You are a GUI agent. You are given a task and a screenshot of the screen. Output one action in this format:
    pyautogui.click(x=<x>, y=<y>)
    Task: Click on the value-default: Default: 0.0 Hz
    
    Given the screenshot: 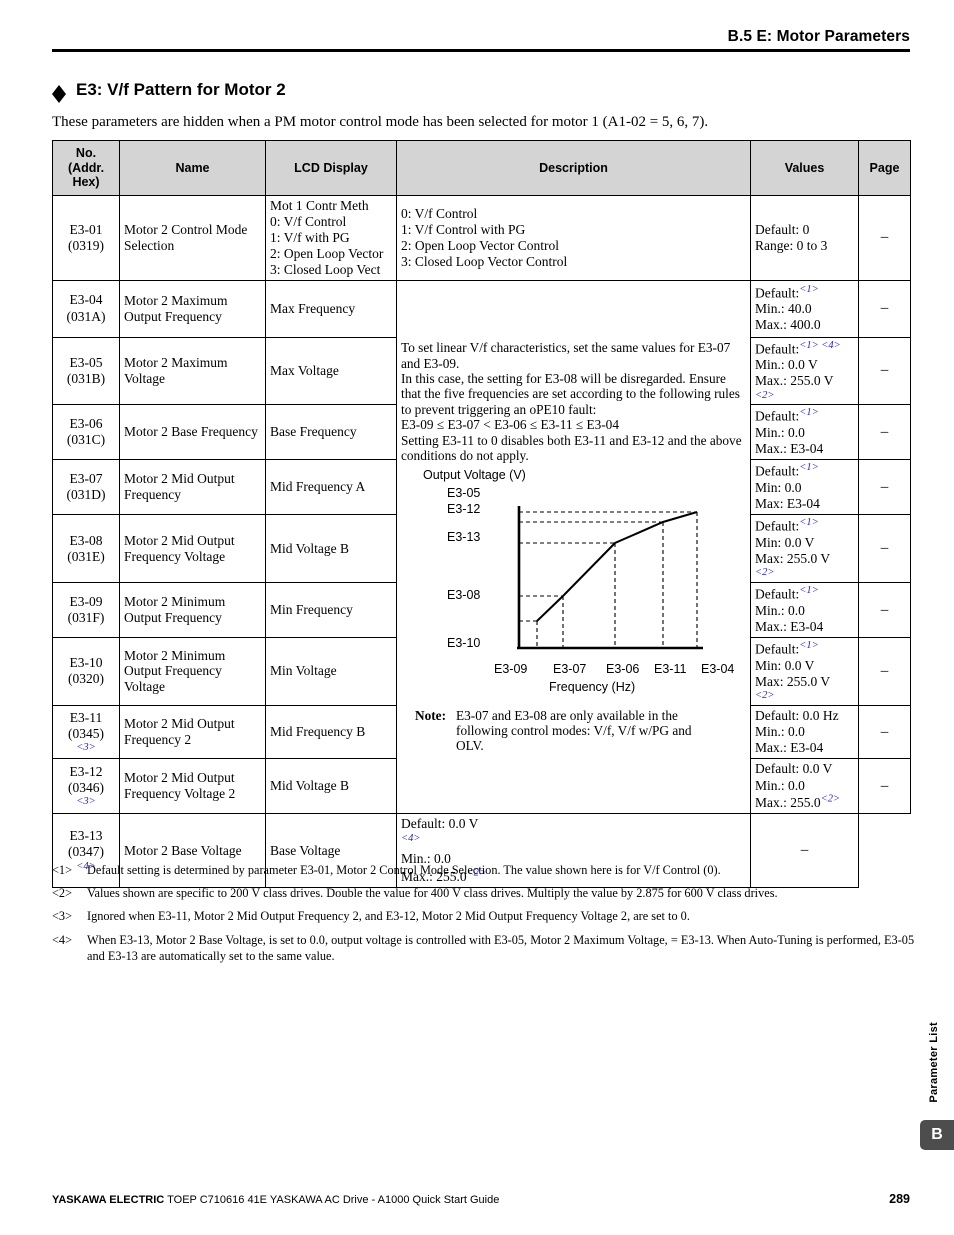 What is the action you would take?
    pyautogui.click(x=797, y=715)
    